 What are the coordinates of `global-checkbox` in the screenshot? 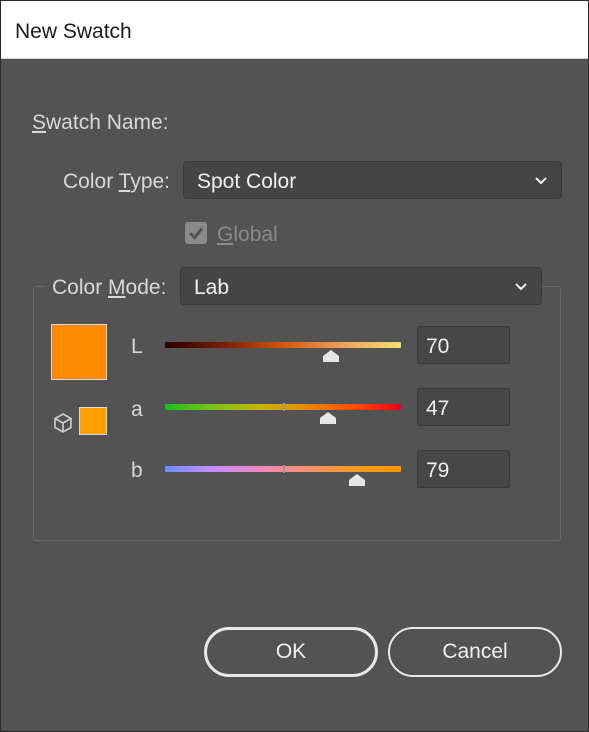 It's located at (196, 233).